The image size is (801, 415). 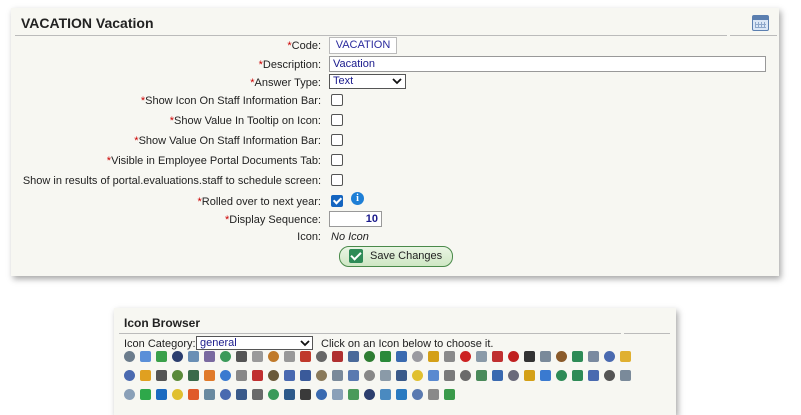 I want to click on display-sequence-input: 10, so click(x=355, y=219).